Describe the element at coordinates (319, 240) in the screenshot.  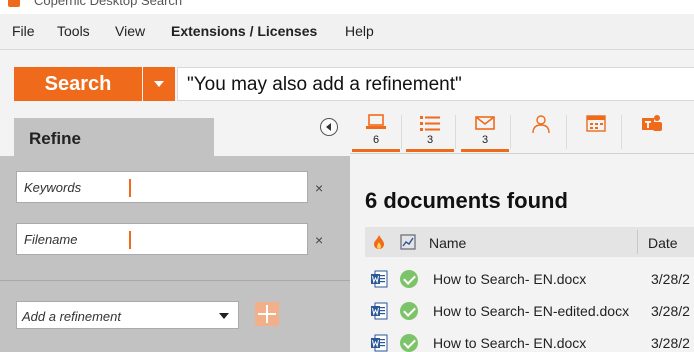
I see `clear-filename-button: ×` at that location.